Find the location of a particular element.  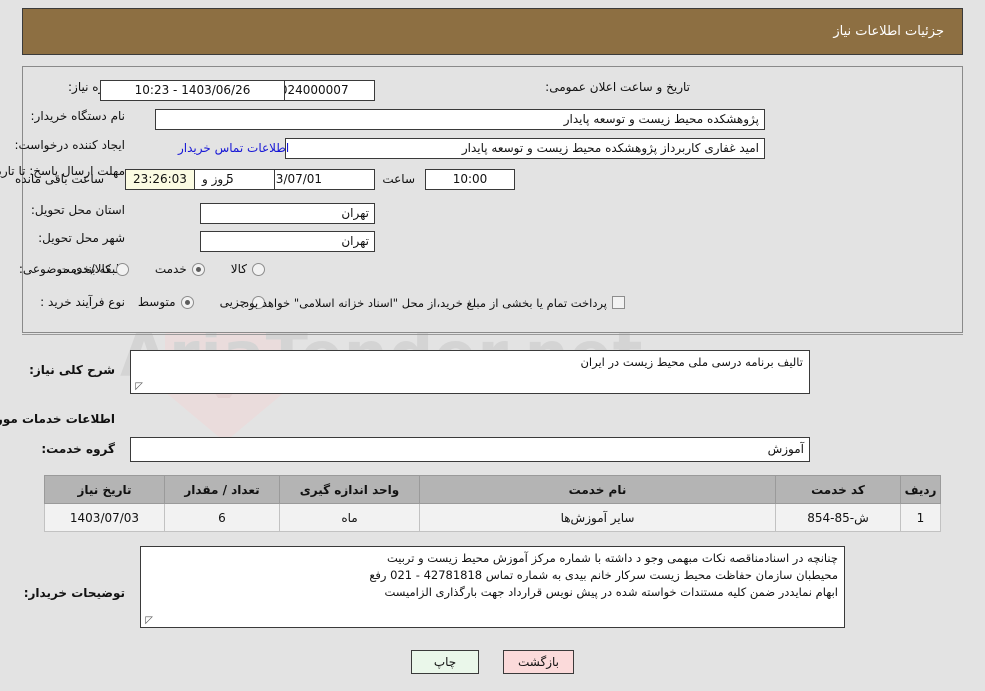

category-option-khedmat: خدمت is located at coordinates (180, 269).